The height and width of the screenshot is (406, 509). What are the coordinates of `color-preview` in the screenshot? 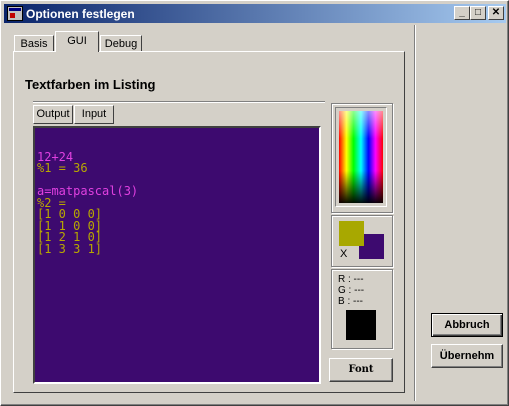 It's located at (361, 325).